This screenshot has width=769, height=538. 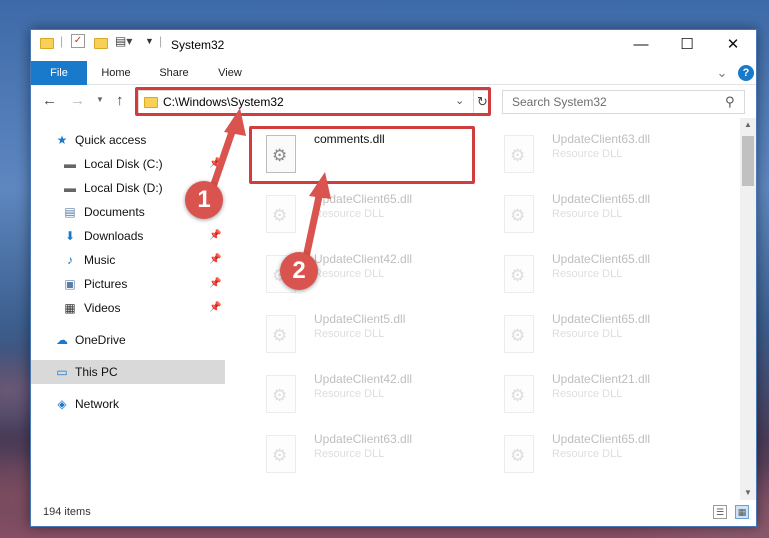 I want to click on nav-item-label: Videos, so click(x=102, y=308).